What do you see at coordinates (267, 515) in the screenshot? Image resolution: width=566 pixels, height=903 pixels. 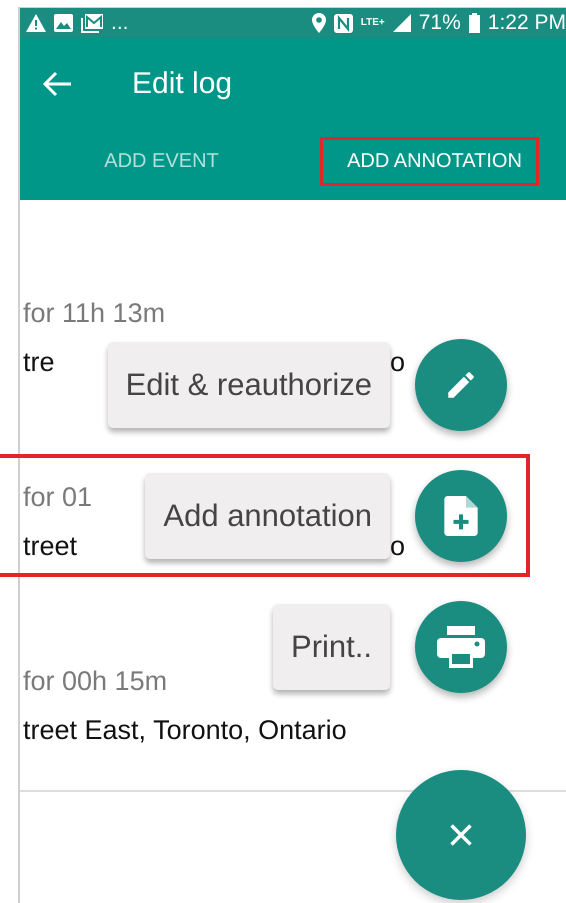 I see `action-label: Add annotation` at bounding box center [267, 515].